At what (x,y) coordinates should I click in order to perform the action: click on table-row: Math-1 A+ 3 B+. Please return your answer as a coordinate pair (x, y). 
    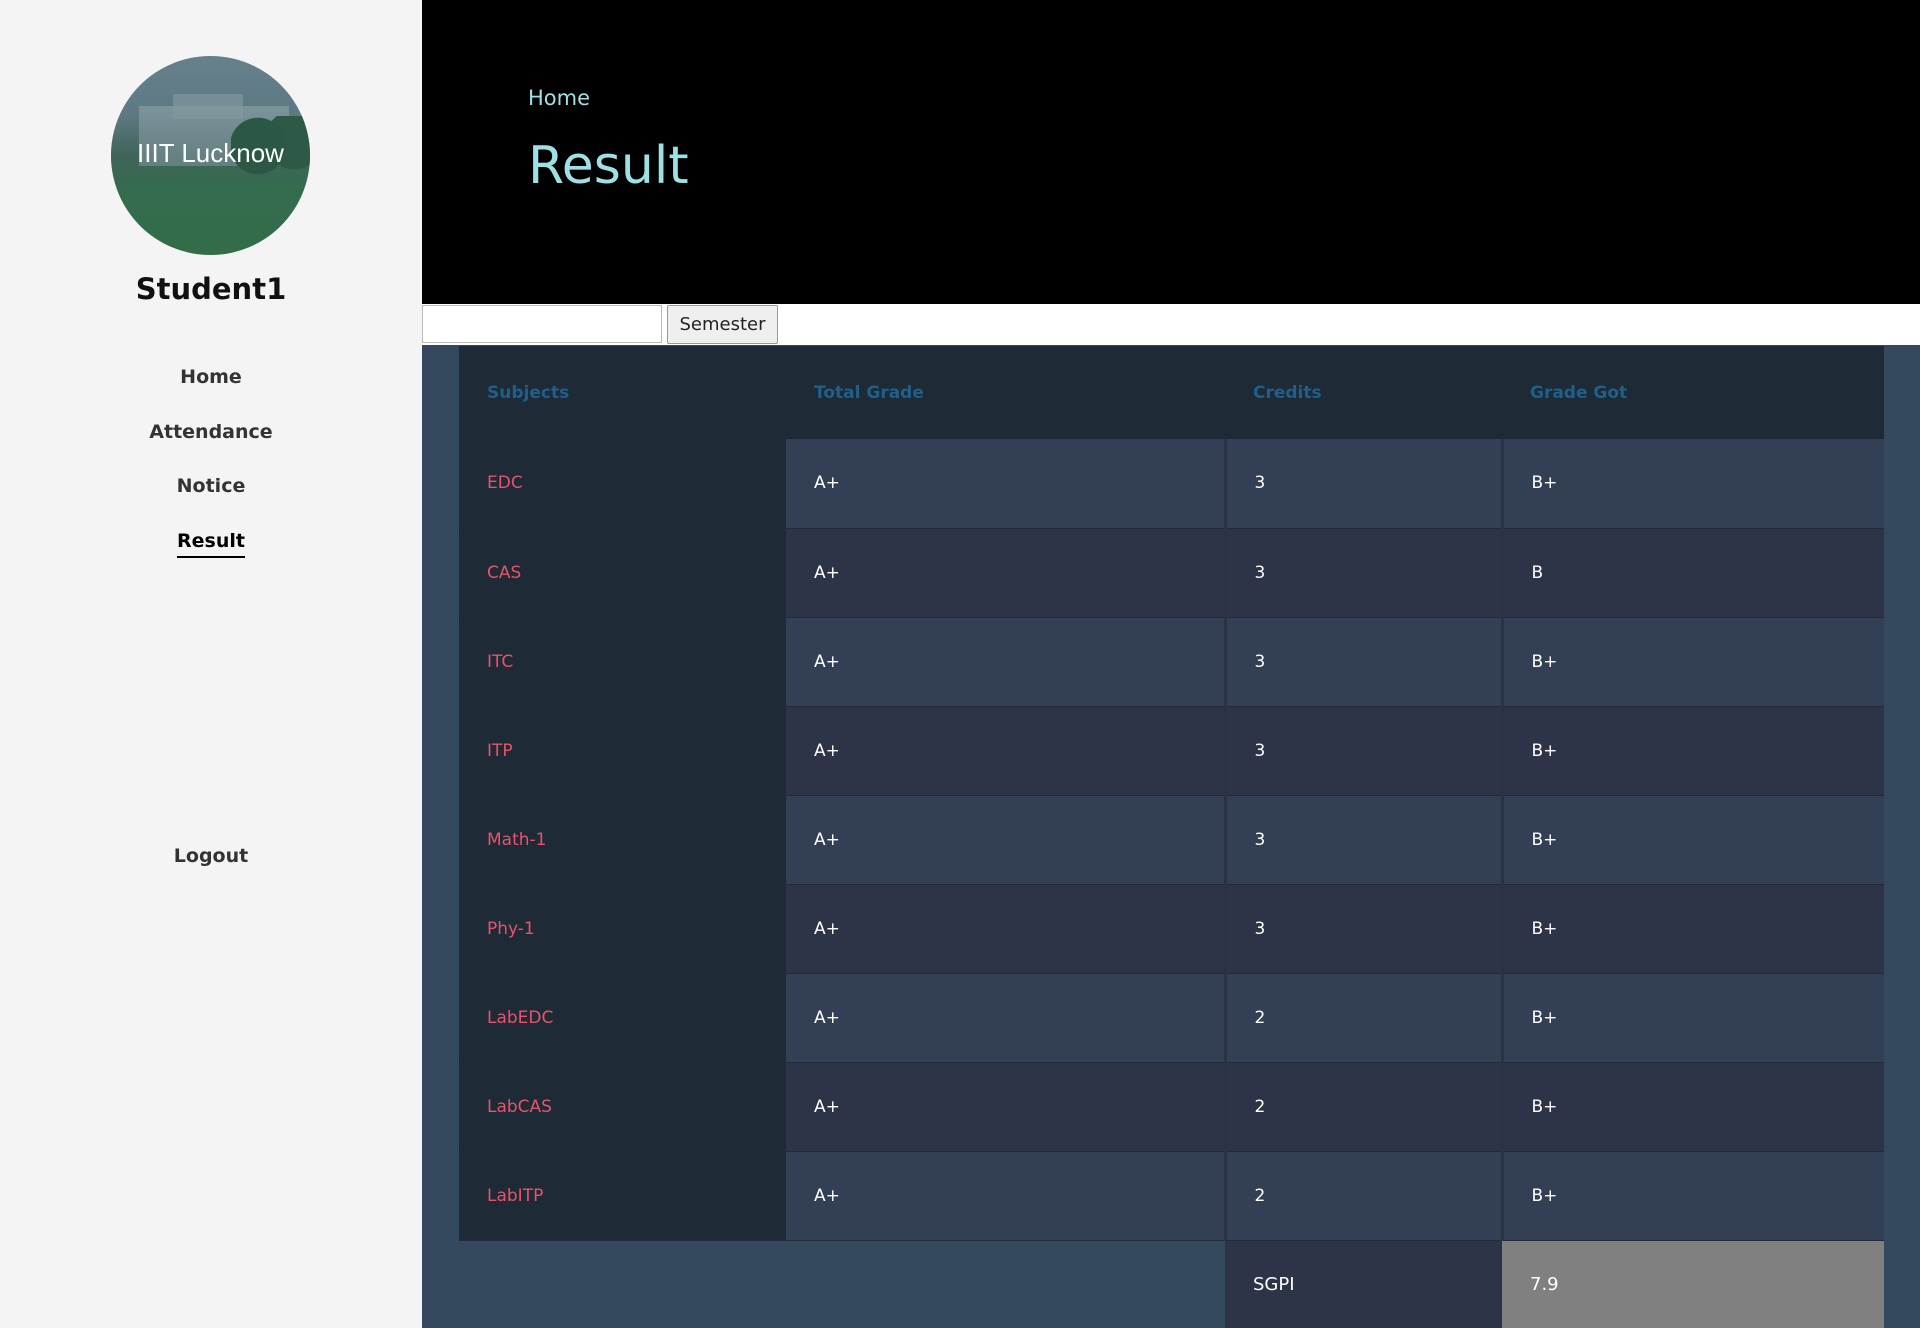
    Looking at the image, I should click on (1171, 840).